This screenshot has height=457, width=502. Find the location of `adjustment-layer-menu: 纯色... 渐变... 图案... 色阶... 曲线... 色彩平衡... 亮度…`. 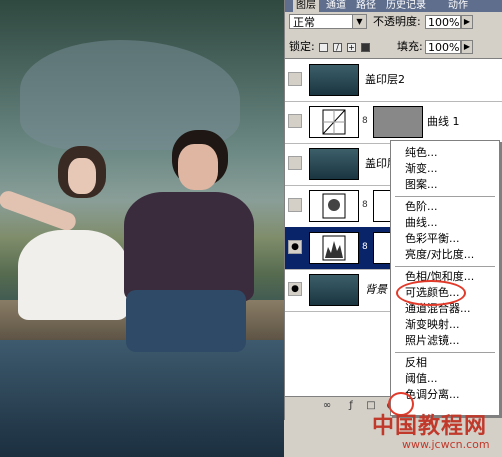

adjustment-layer-menu: 纯色... 渐变... 图案... 色阶... 曲线... 色彩平衡... 亮度… is located at coordinates (445, 278).